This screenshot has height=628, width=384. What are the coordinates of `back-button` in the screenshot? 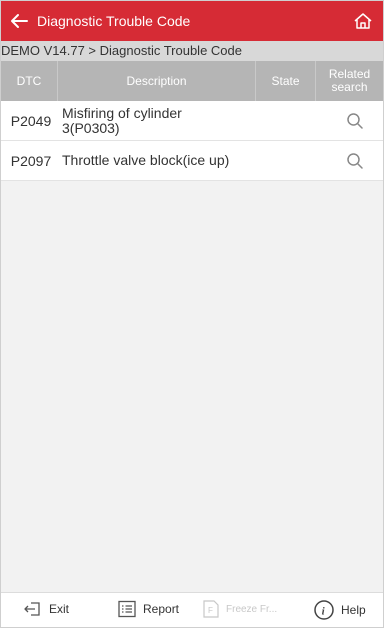 It's located at (19, 21).